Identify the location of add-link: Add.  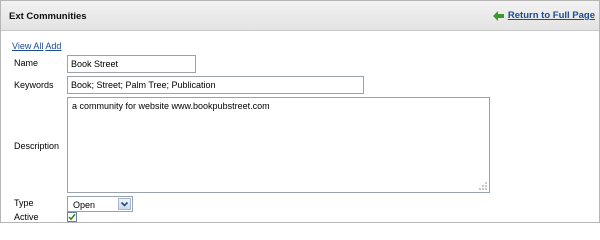
(53, 46).